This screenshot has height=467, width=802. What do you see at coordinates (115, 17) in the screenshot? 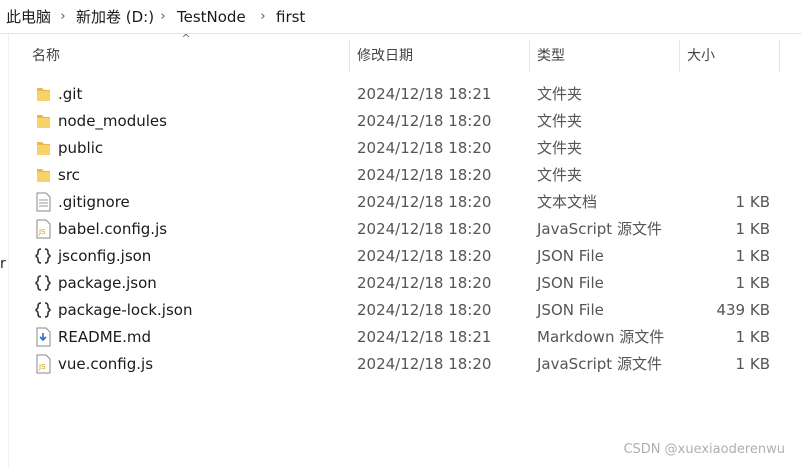
I see `breadcrumb-item-drive-d: 新加卷 (D:)` at bounding box center [115, 17].